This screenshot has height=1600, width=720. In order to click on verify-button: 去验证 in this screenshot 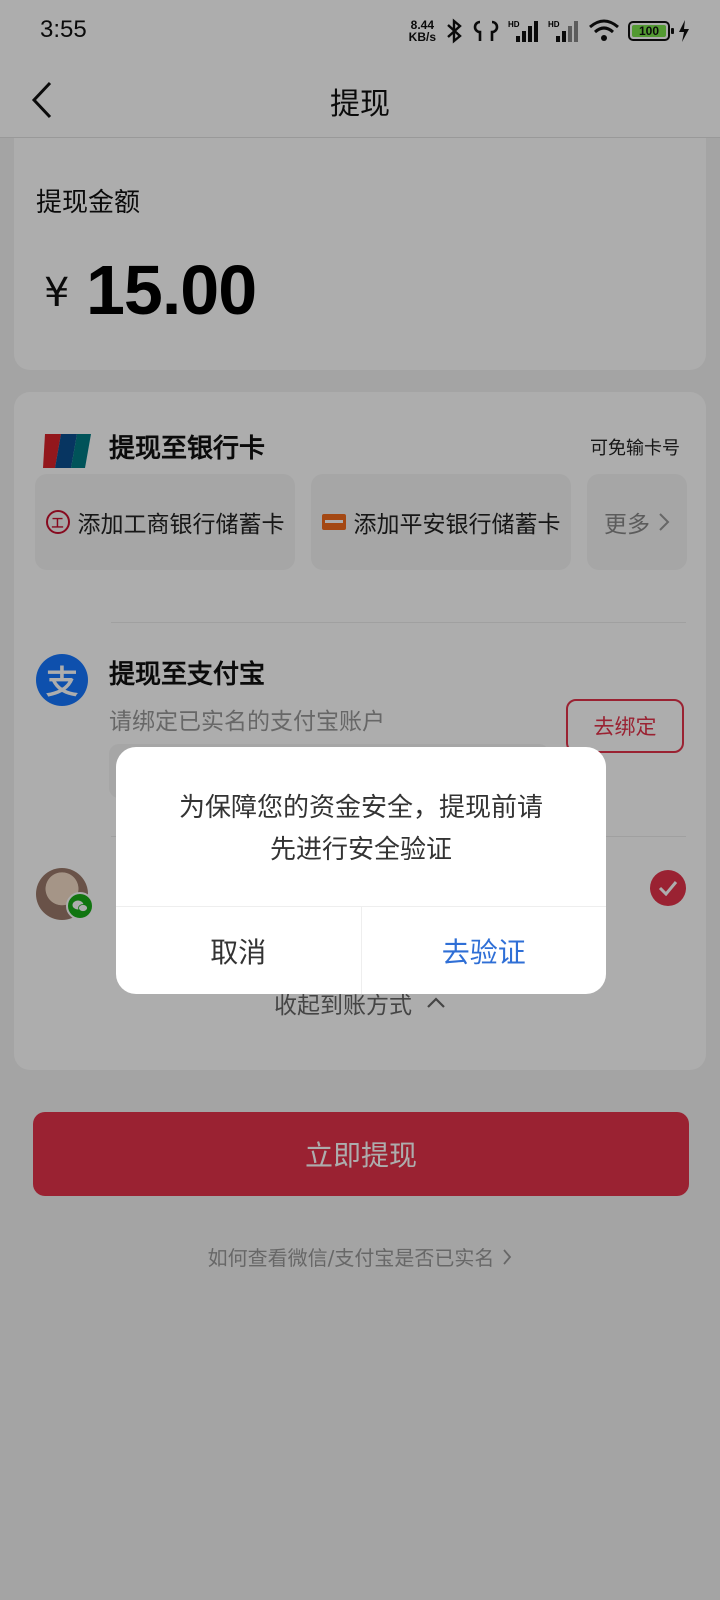, I will do `click(484, 950)`.